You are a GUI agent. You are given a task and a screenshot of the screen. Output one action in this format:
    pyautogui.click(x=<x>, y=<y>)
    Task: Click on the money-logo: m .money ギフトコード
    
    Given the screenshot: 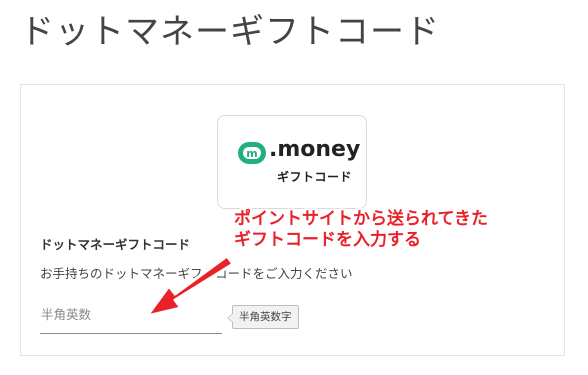 What is the action you would take?
    pyautogui.click(x=292, y=162)
    